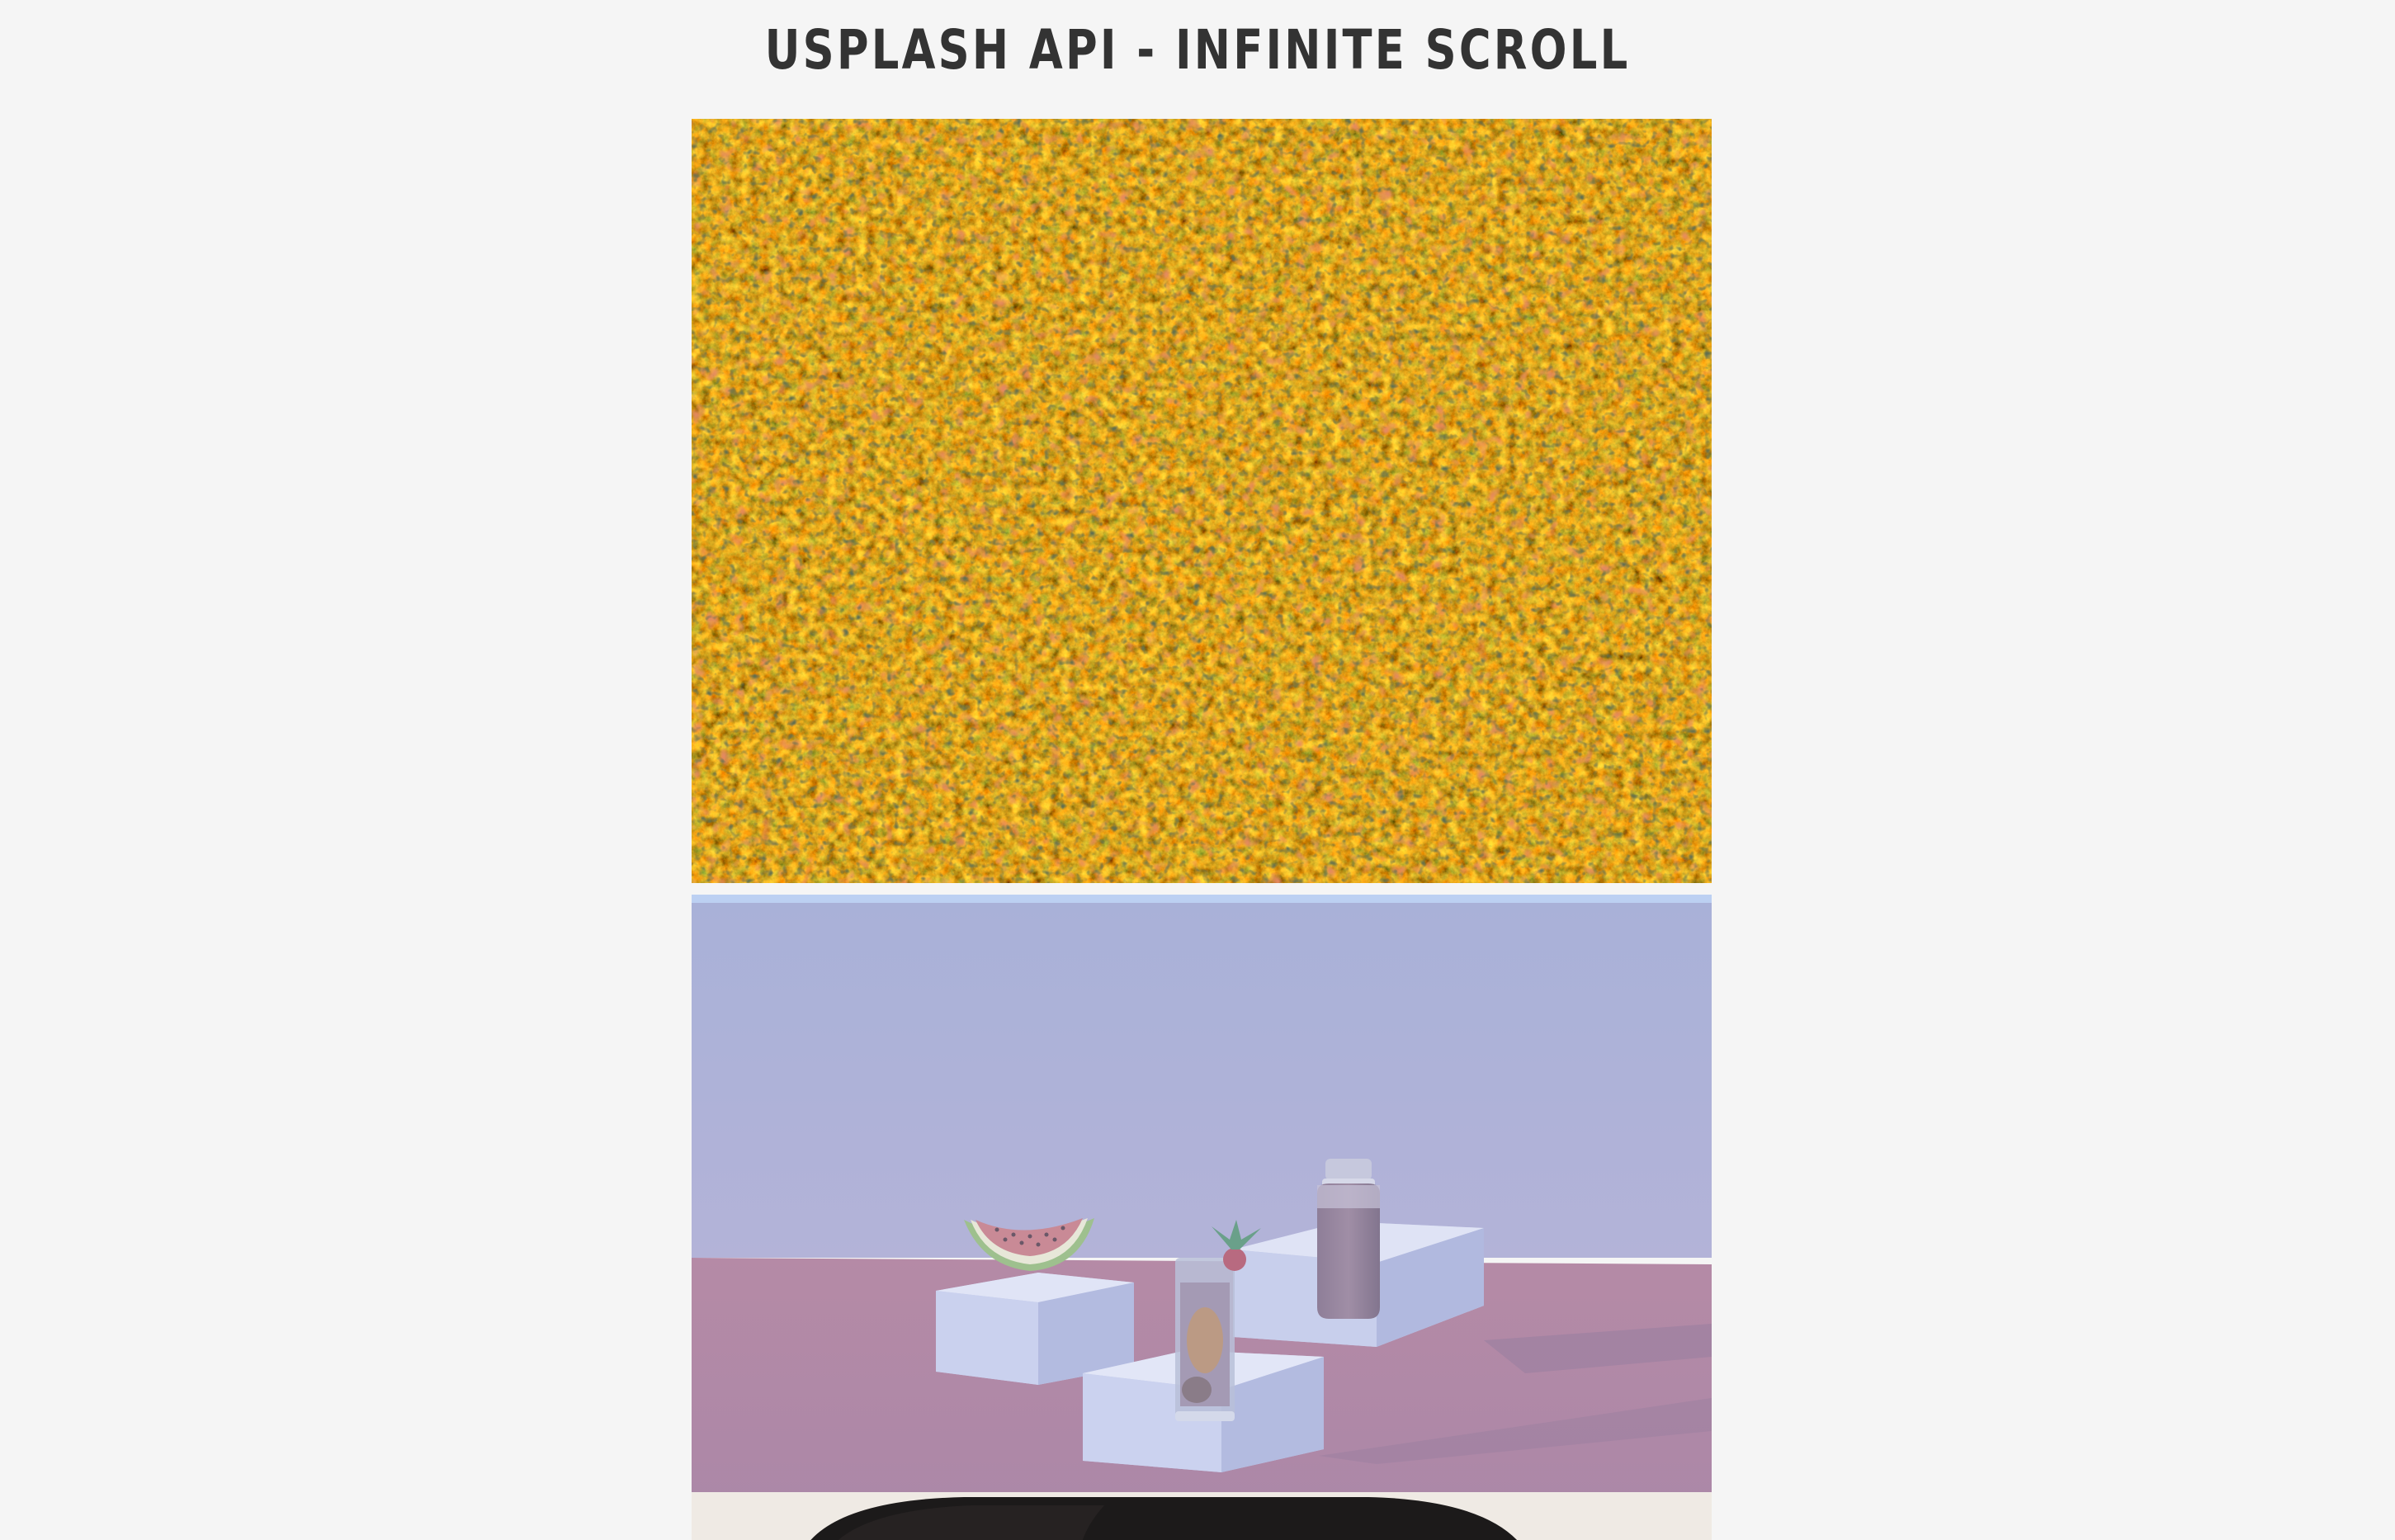 The image size is (2395, 1540). What do you see at coordinates (1197, 50) in the screenshot?
I see `page-title: Usplash API - Infinite Scroll` at bounding box center [1197, 50].